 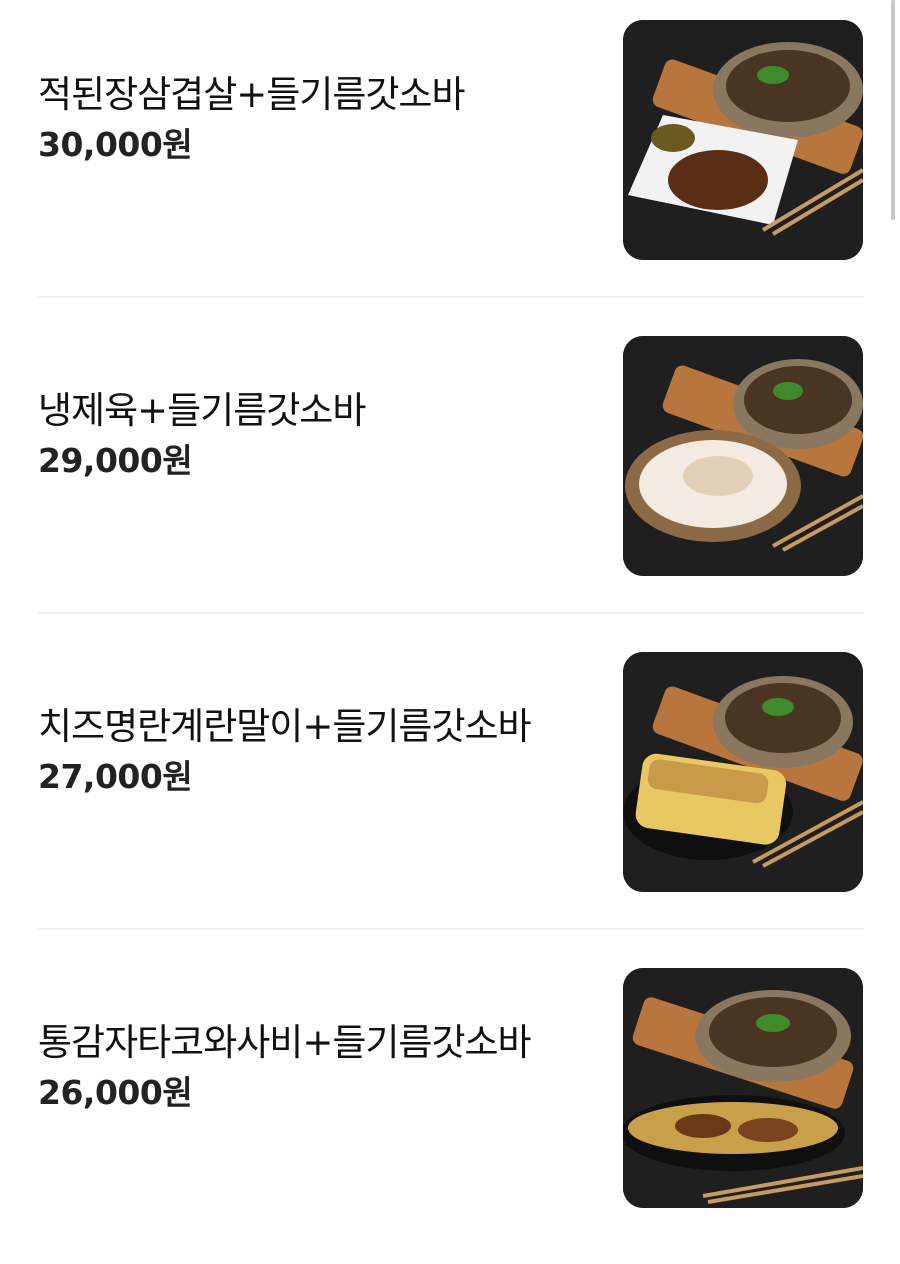 What do you see at coordinates (318, 751) in the screenshot?
I see `menu-item-text: 치즈명란계란말이+들기름갓소바 27,000원` at bounding box center [318, 751].